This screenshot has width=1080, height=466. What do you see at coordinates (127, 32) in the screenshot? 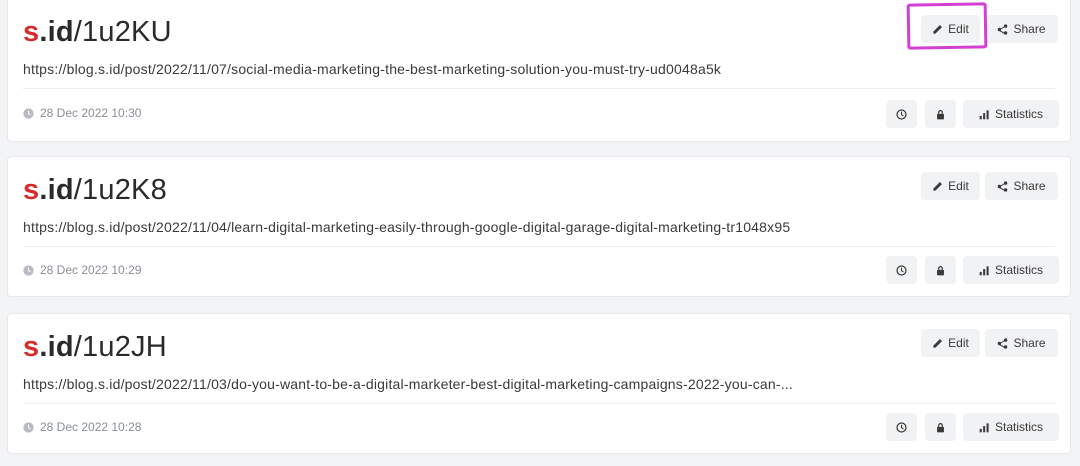
I see `short-code: 1u2KU` at bounding box center [127, 32].